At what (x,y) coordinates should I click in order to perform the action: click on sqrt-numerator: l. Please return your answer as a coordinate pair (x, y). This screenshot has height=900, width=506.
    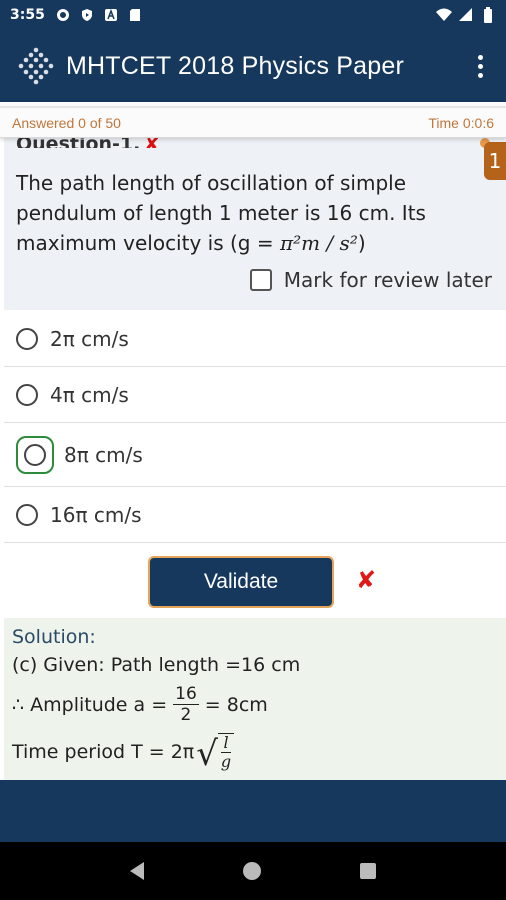
    Looking at the image, I should click on (226, 743).